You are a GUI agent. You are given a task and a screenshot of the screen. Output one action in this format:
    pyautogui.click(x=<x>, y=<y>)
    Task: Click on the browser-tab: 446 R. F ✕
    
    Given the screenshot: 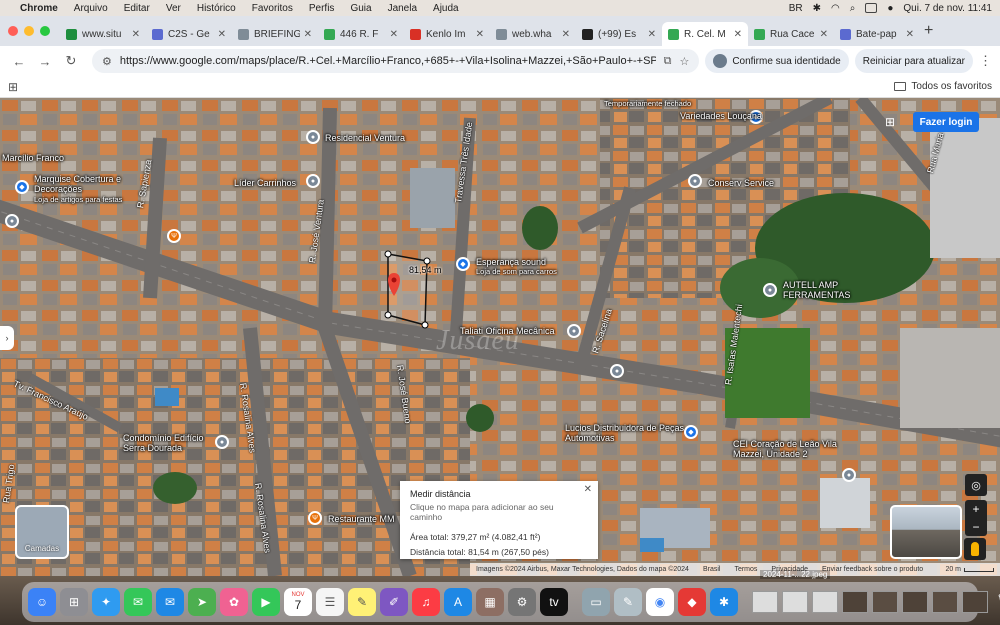 What is the action you would take?
    pyautogui.click(x=361, y=34)
    